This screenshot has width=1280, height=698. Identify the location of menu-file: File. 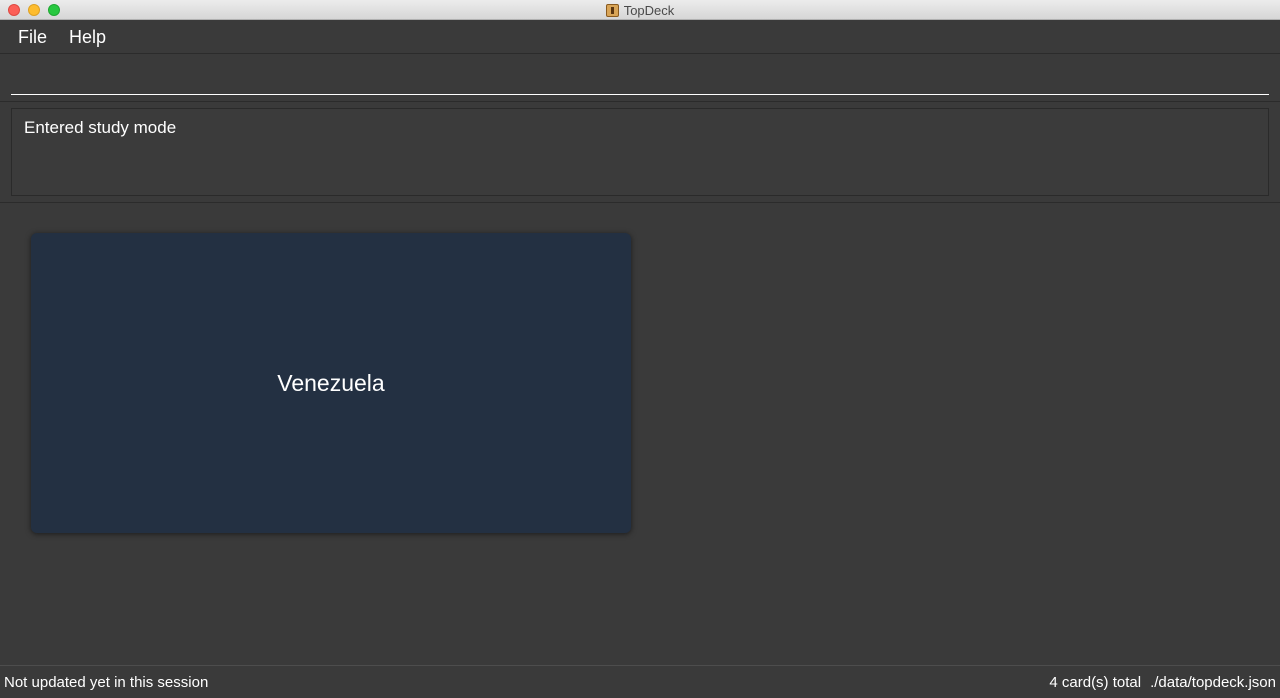
(32, 37).